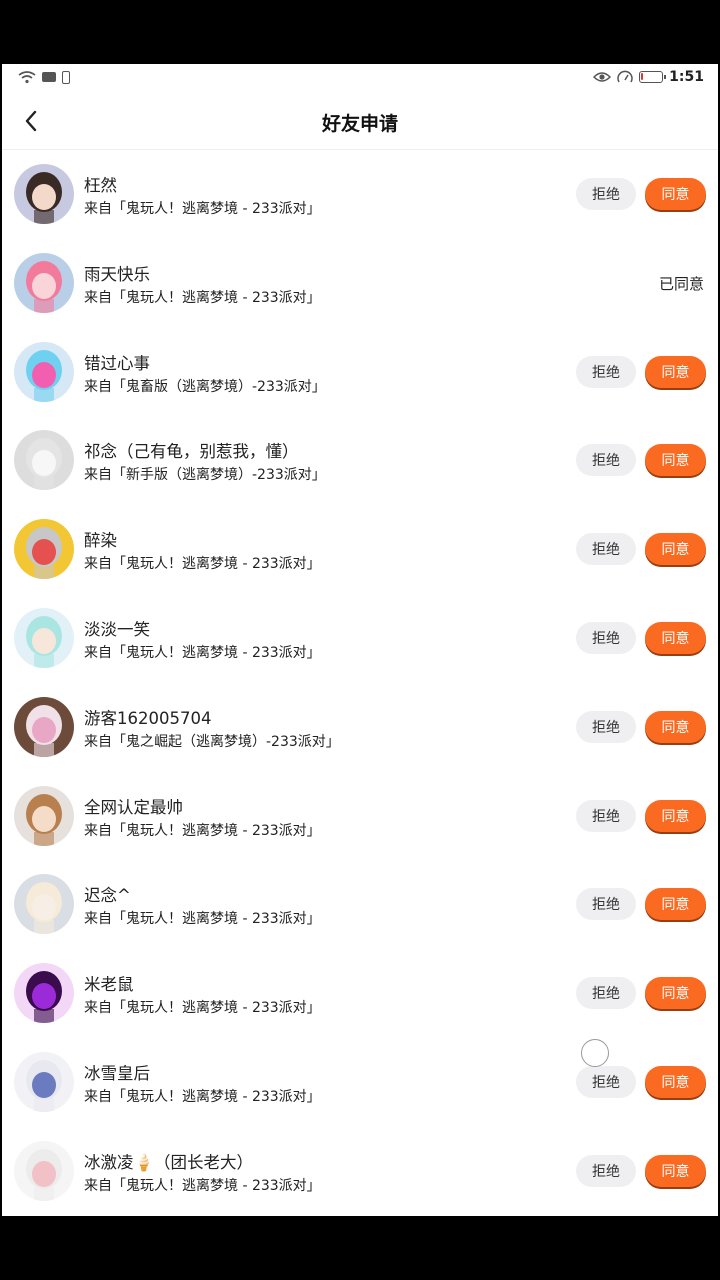  What do you see at coordinates (360, 32) in the screenshot?
I see `top-letterbox` at bounding box center [360, 32].